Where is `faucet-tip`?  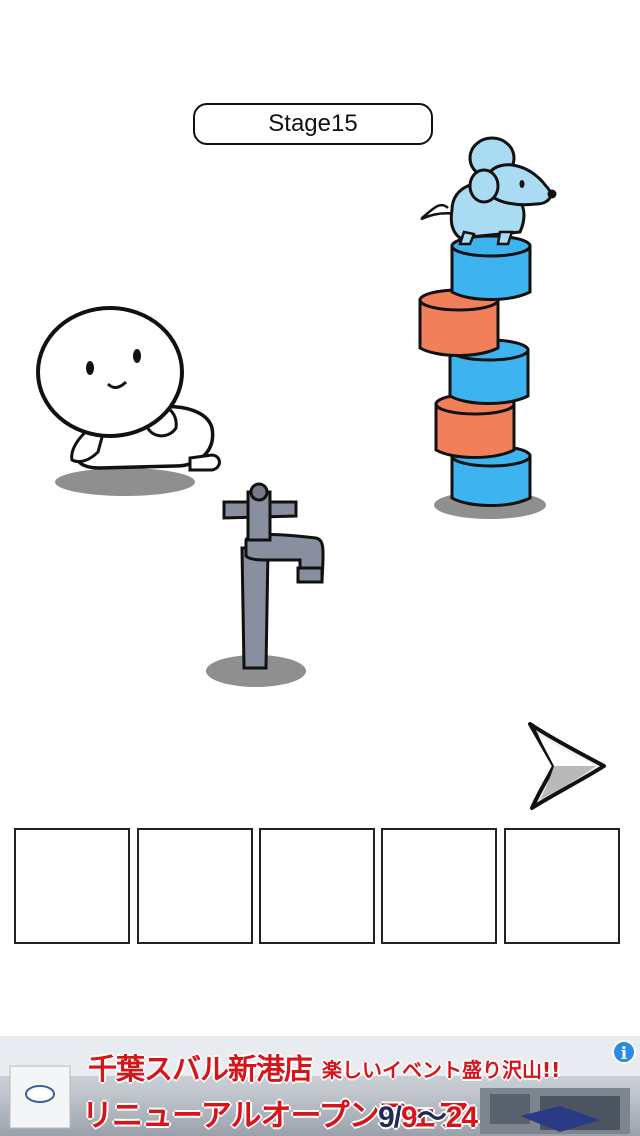
faucet-tip is located at coordinates (310, 575).